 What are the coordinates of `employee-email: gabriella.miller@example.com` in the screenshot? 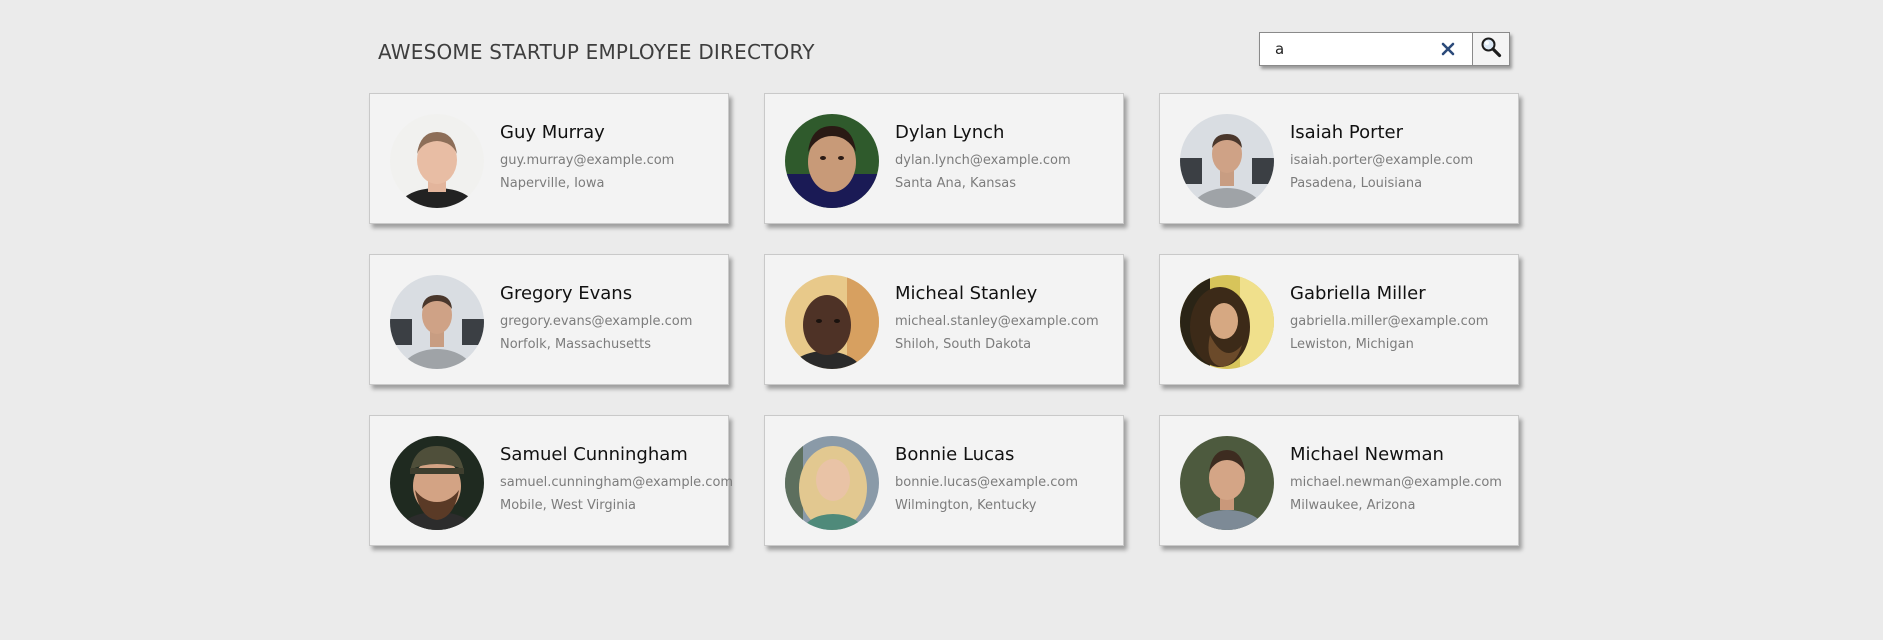 It's located at (1389, 321).